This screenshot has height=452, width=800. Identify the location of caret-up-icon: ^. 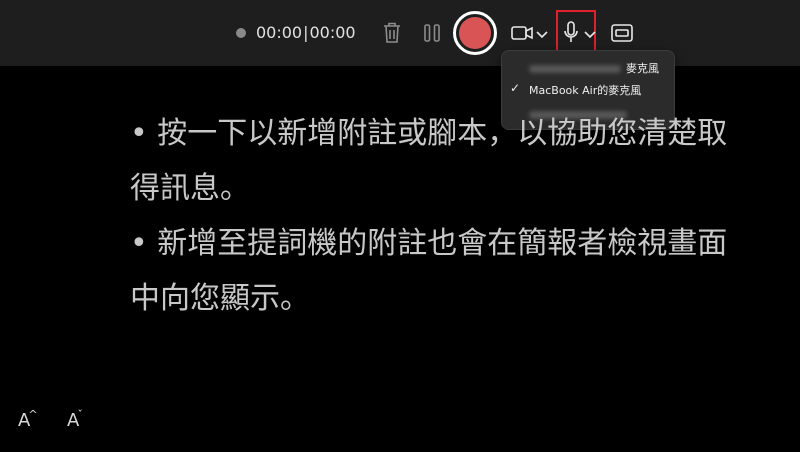
(33, 414).